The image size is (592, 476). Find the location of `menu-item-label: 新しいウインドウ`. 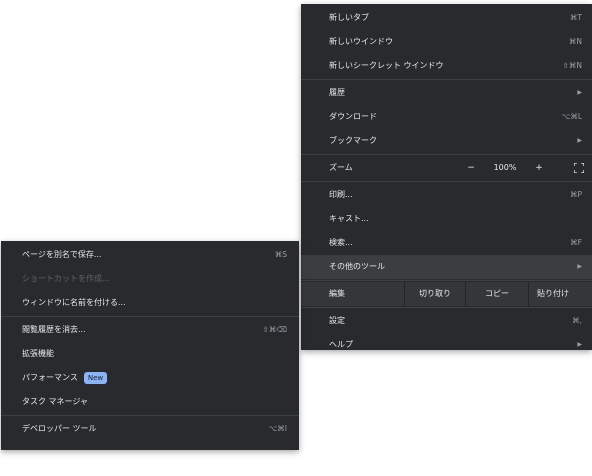

menu-item-label: 新しいウインドウ is located at coordinates (361, 41).